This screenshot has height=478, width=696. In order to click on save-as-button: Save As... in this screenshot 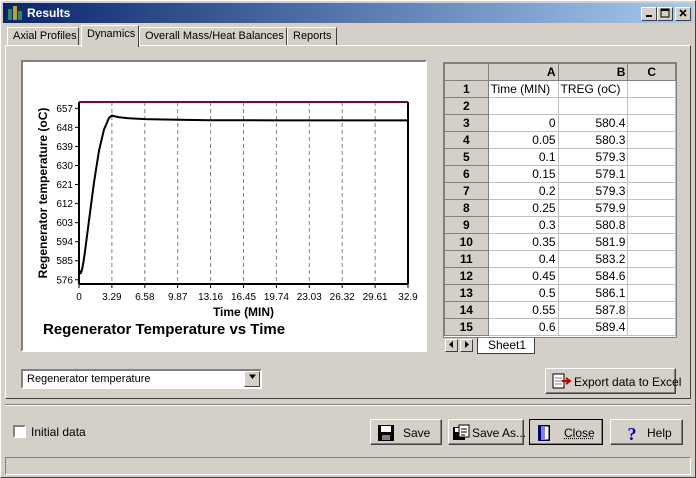, I will do `click(487, 432)`.